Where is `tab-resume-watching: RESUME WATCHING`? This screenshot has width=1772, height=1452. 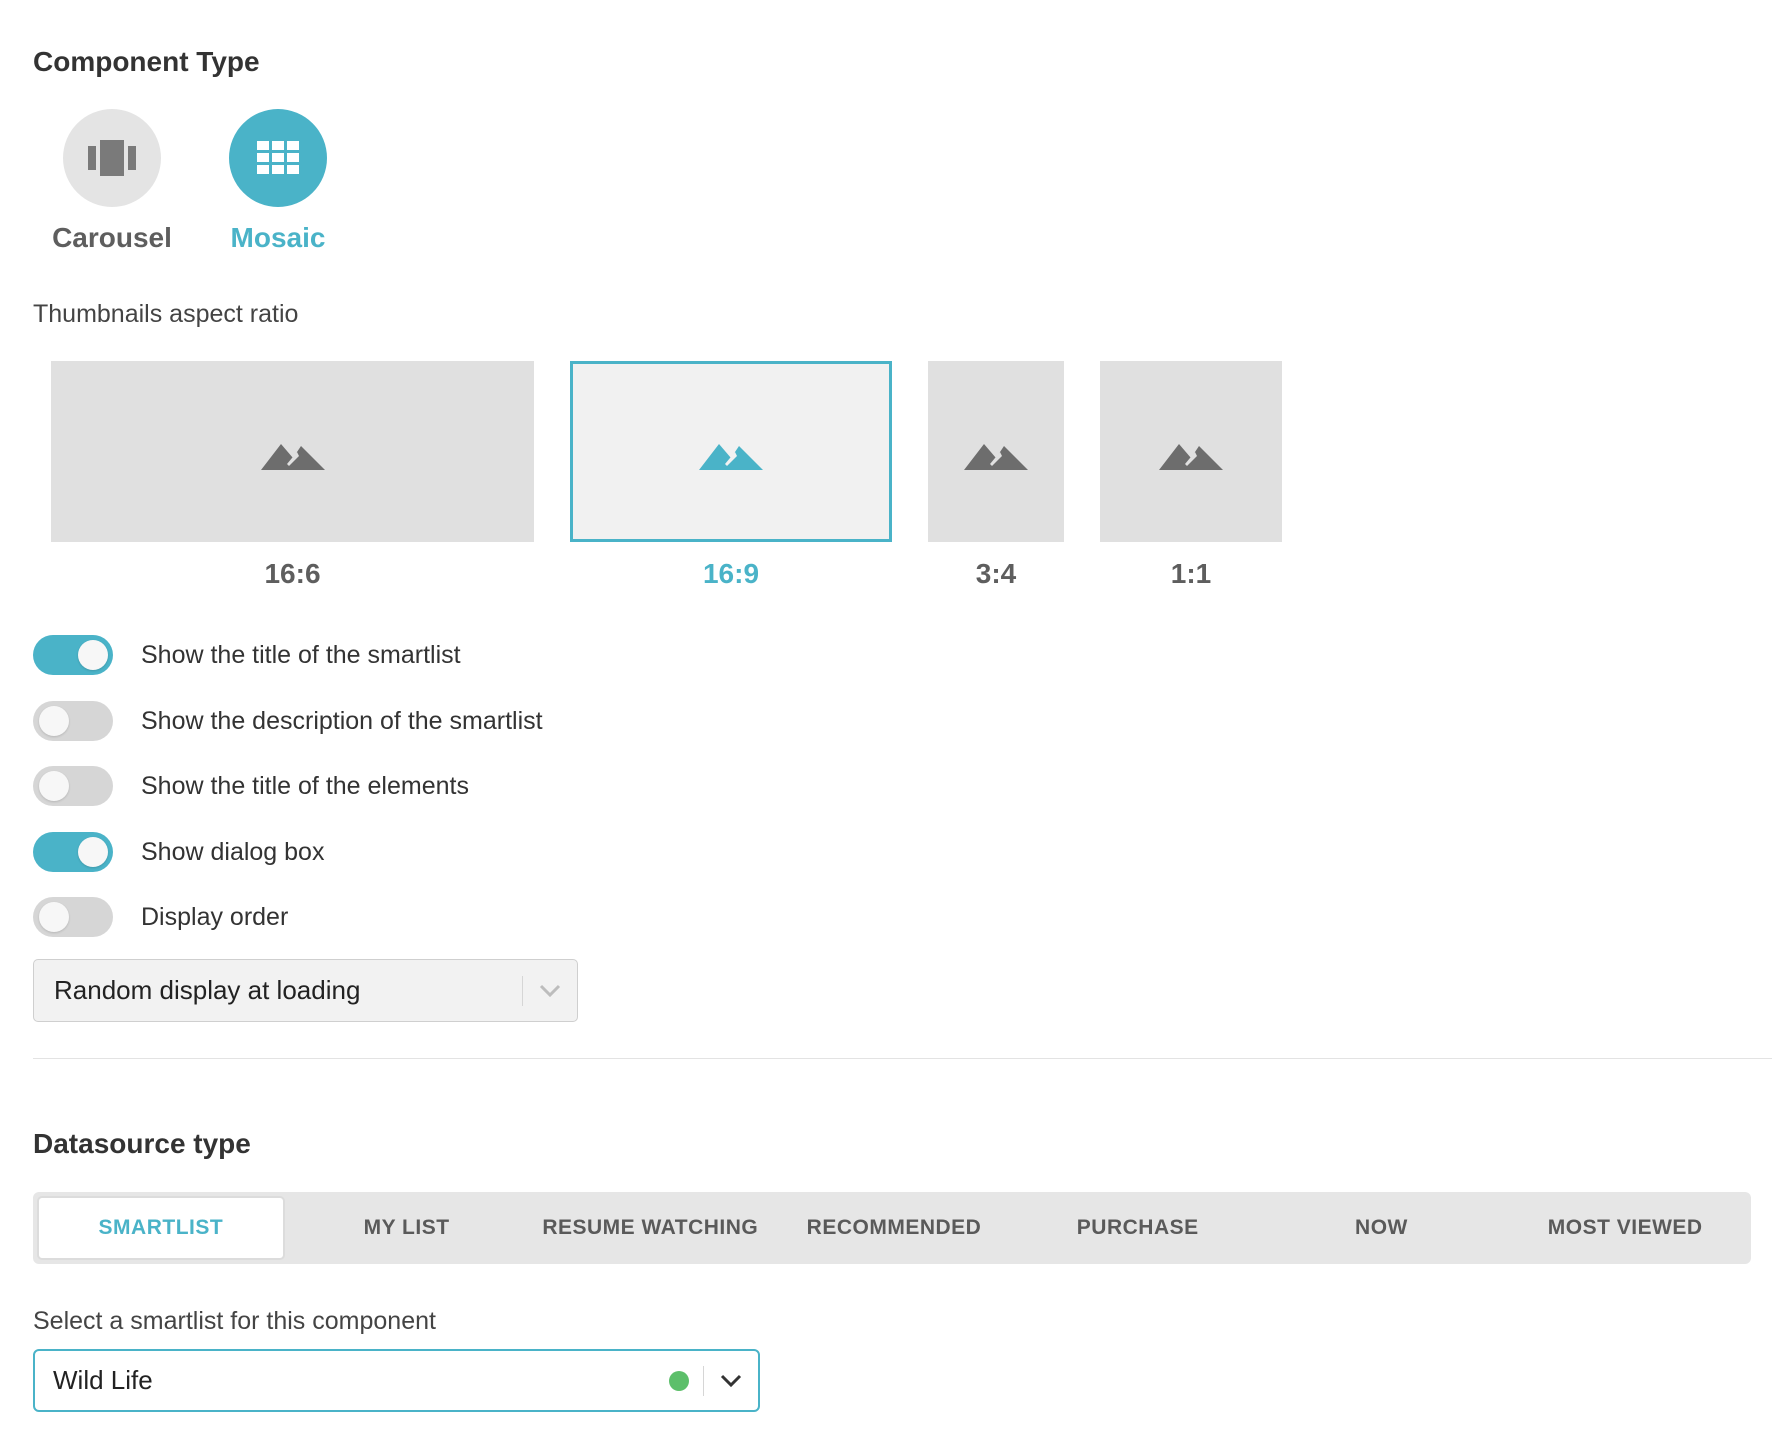
tab-resume-watching: RESUME WATCHING is located at coordinates (650, 1228).